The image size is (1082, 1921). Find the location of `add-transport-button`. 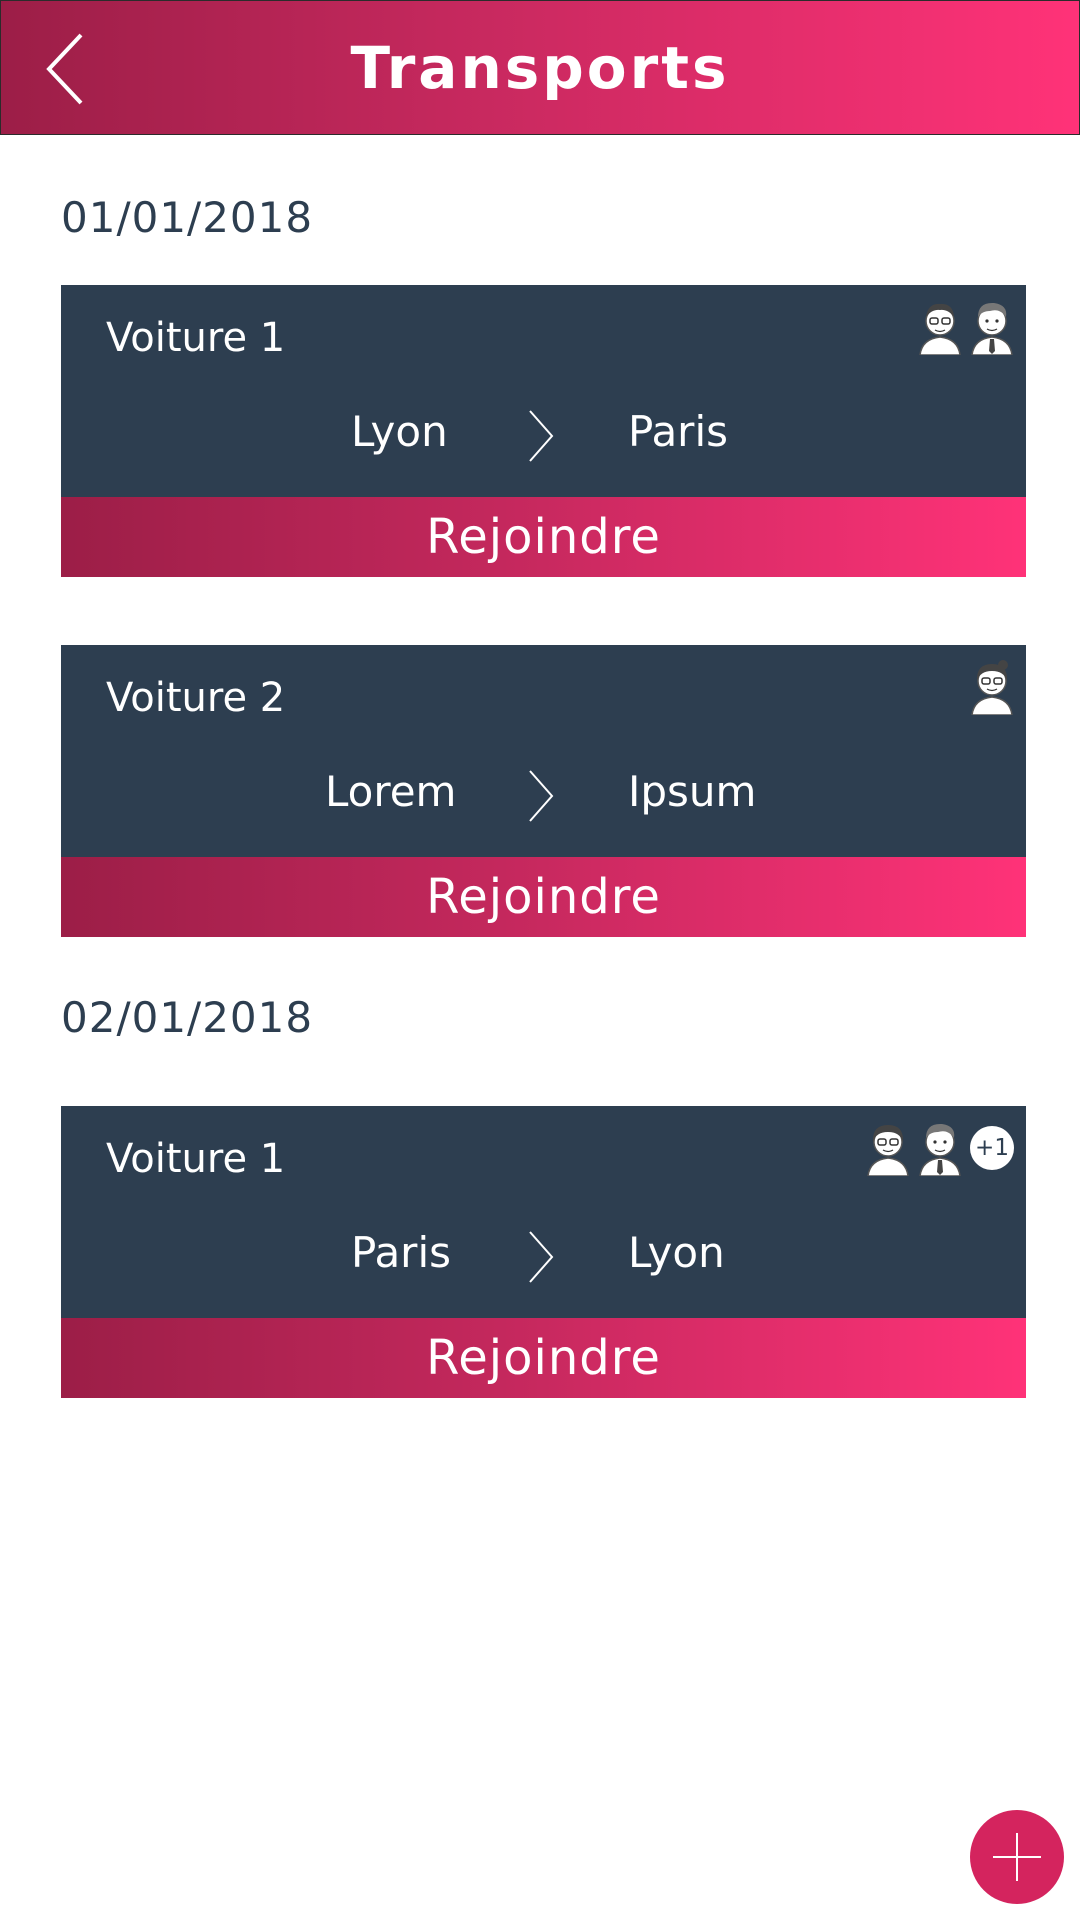

add-transport-button is located at coordinates (1017, 1857).